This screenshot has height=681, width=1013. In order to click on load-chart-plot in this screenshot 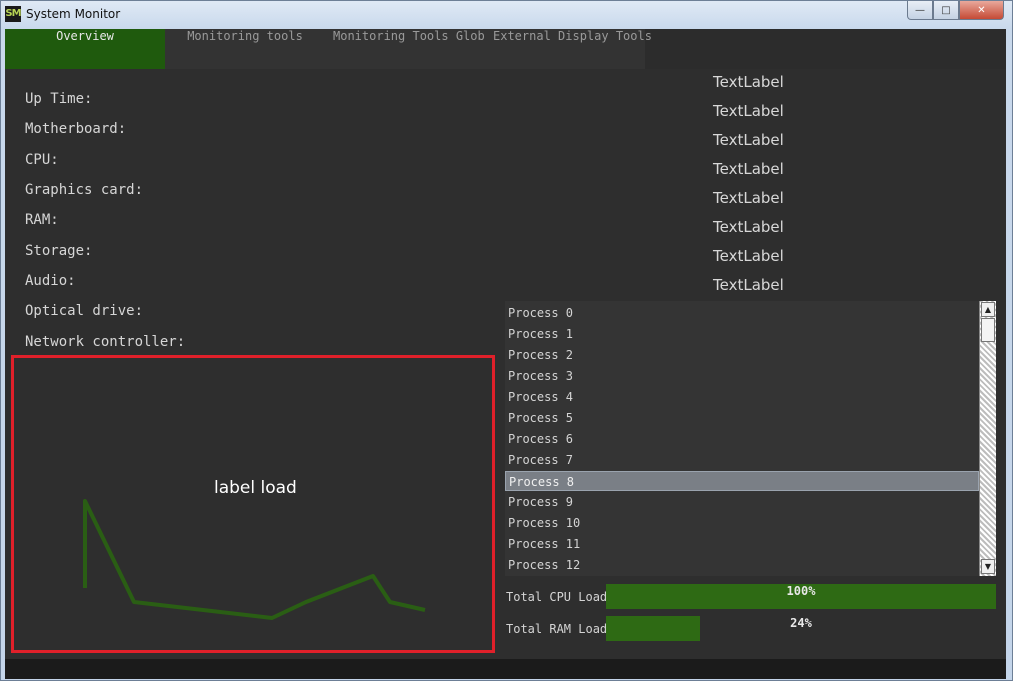, I will do `click(254, 559)`.